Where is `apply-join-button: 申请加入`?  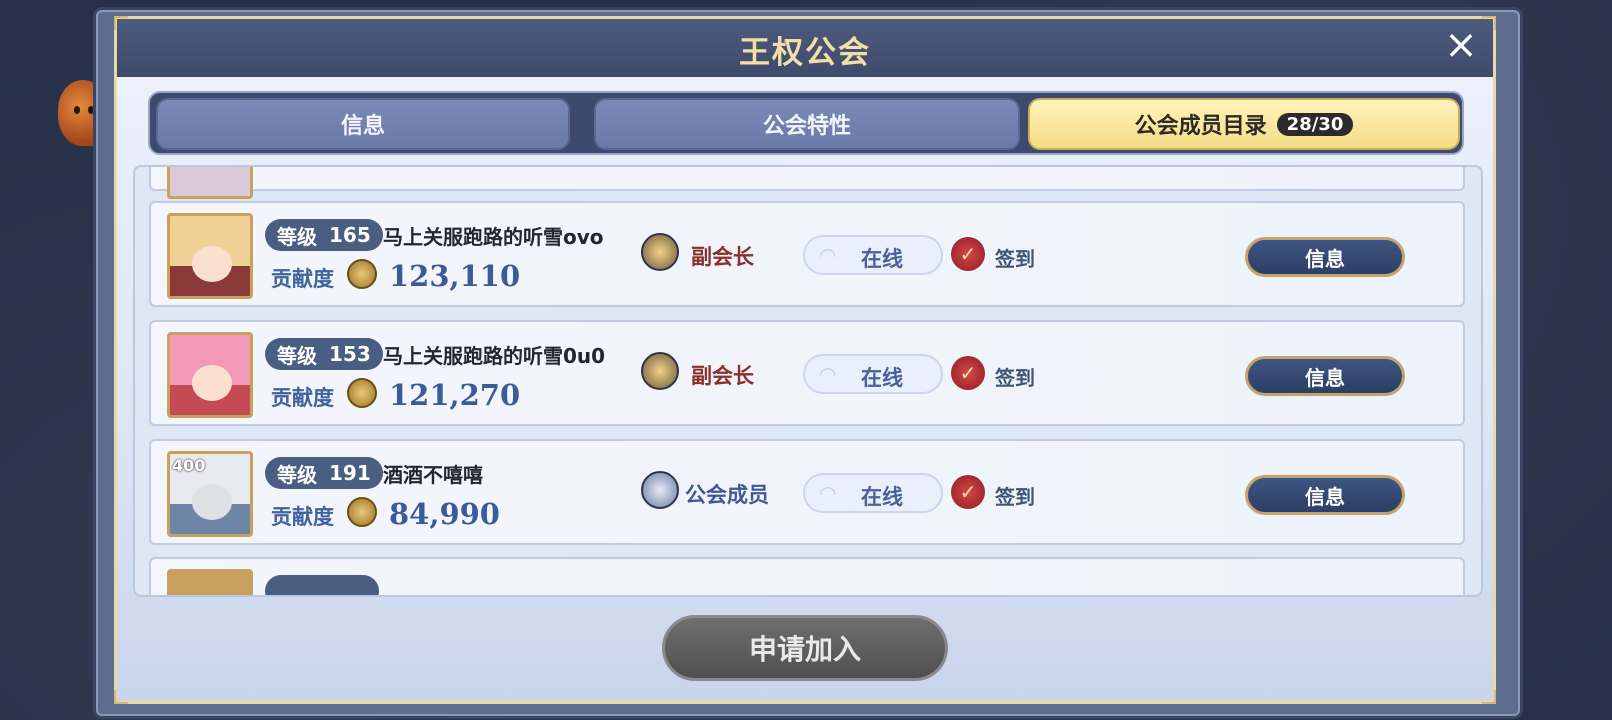 apply-join-button: 申请加入 is located at coordinates (805, 648).